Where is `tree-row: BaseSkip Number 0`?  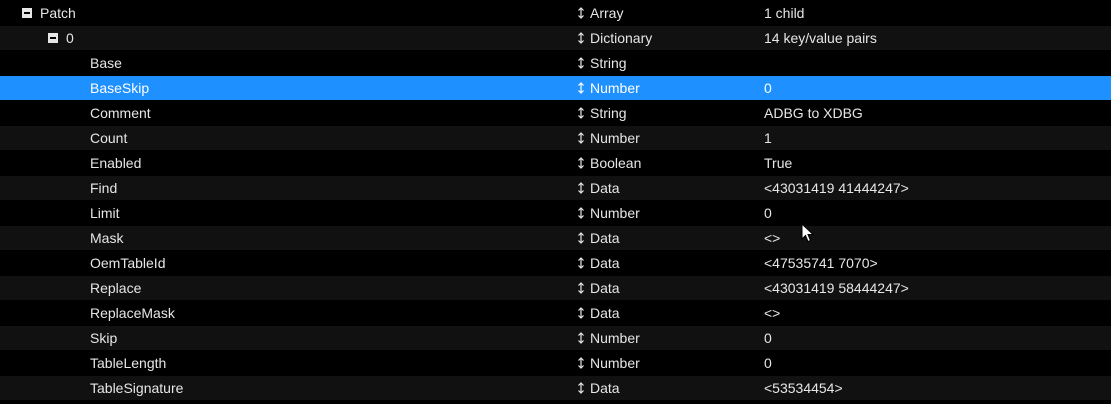
tree-row: BaseSkip Number 0 is located at coordinates (555, 88).